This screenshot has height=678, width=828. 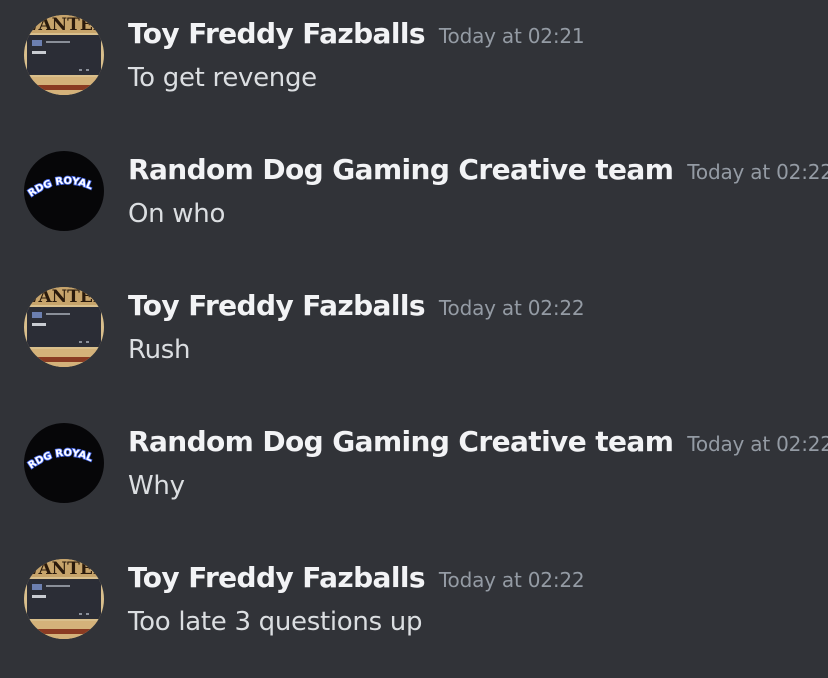 What do you see at coordinates (275, 622) in the screenshot?
I see `message-content: Too late 3 questions up` at bounding box center [275, 622].